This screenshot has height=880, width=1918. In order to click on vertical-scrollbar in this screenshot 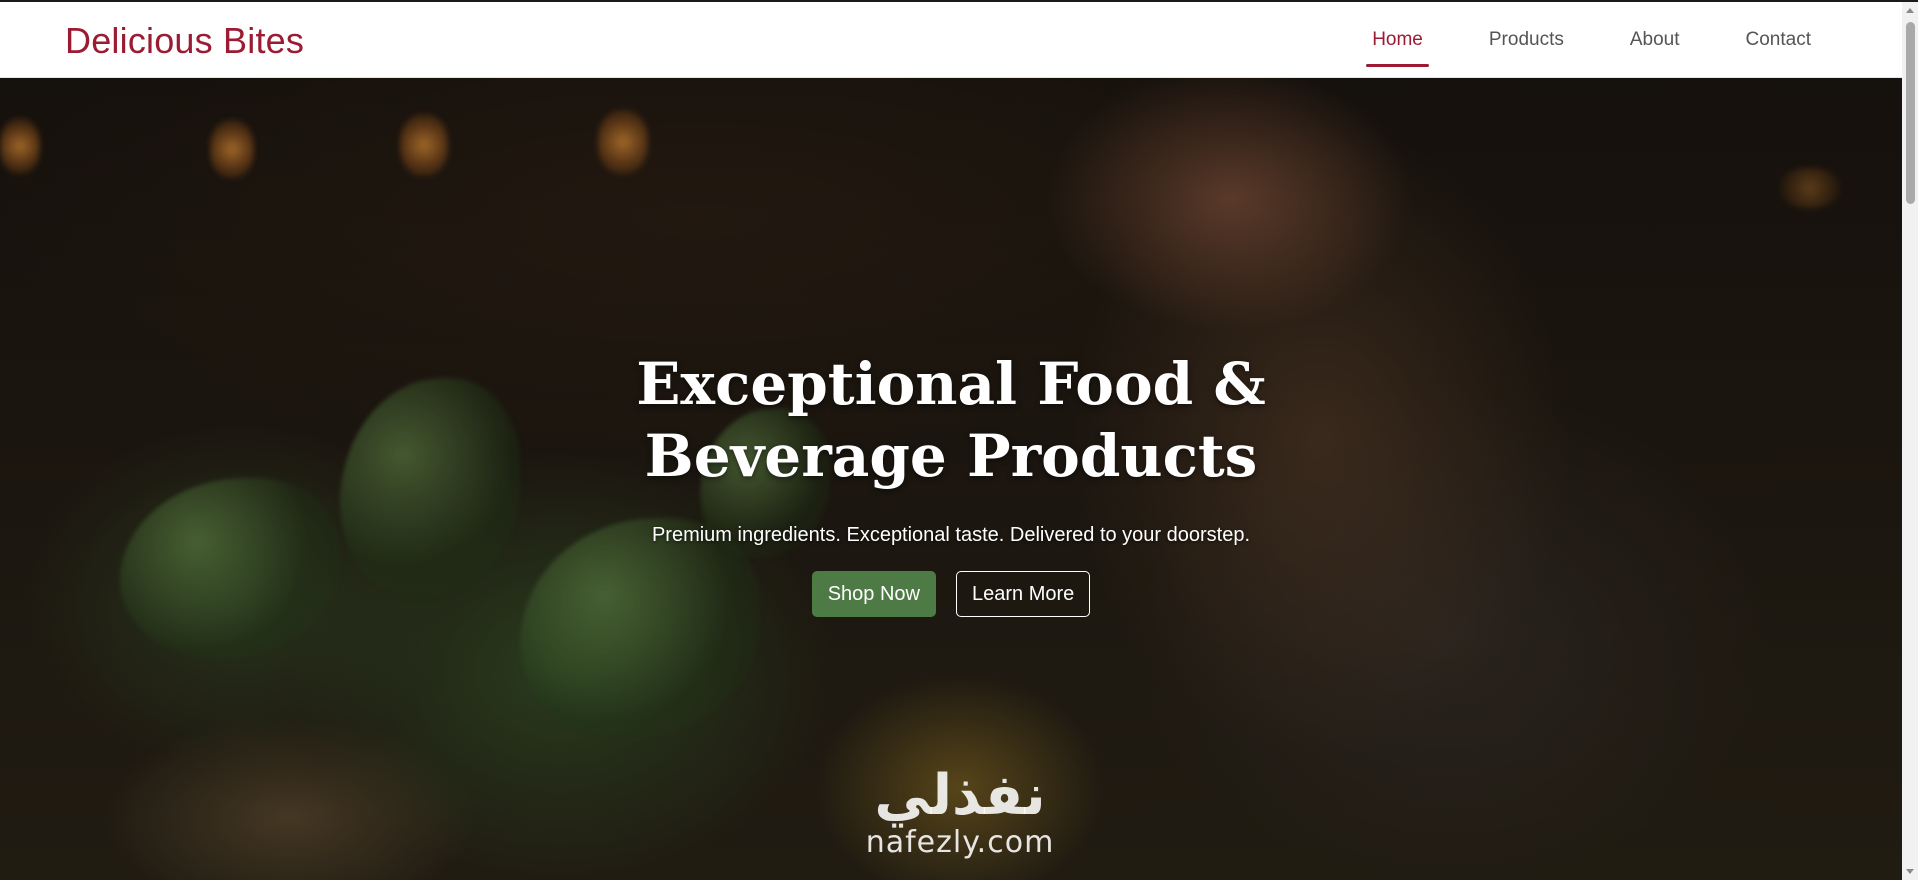, I will do `click(1910, 441)`.